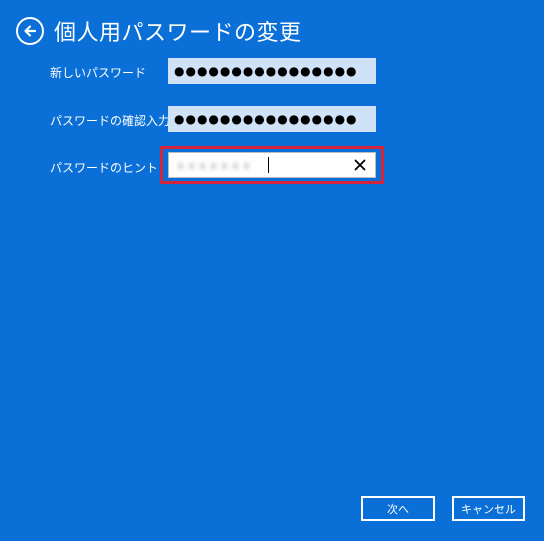  Describe the element at coordinates (268, 165) in the screenshot. I see `text-caret` at that location.